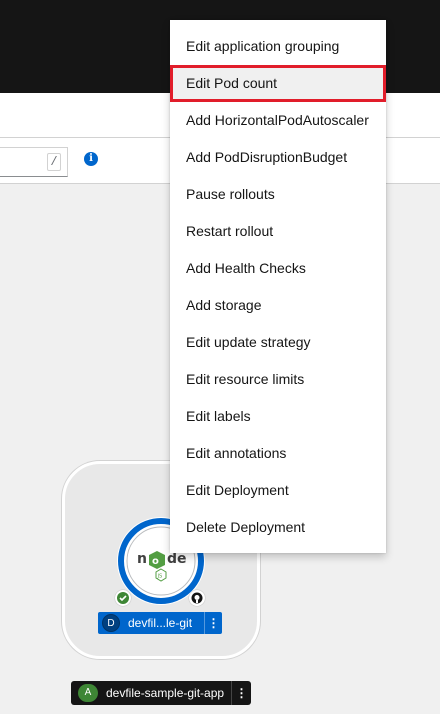  I want to click on menu-item-edit-pod-count: Edit Pod count, so click(278, 83).